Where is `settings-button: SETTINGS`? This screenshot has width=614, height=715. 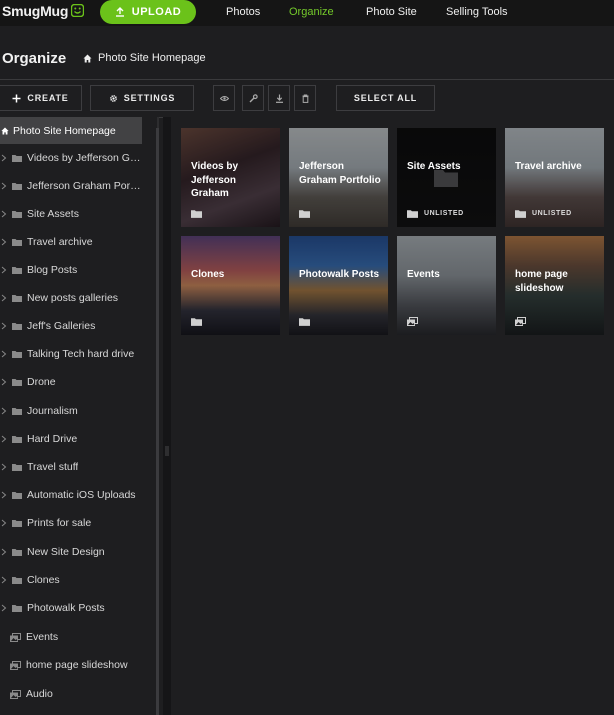
settings-button: SETTINGS is located at coordinates (142, 98).